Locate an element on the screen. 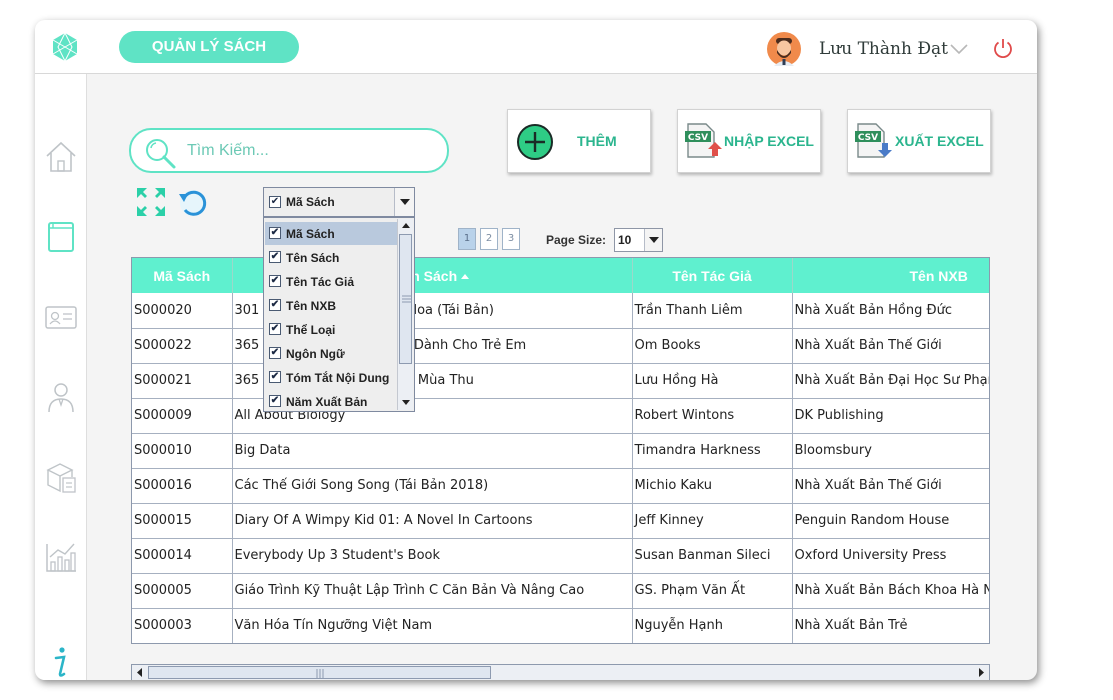 This screenshot has height=700, width=1113. column-header-ma-sach: Mã Sách is located at coordinates (182, 275).